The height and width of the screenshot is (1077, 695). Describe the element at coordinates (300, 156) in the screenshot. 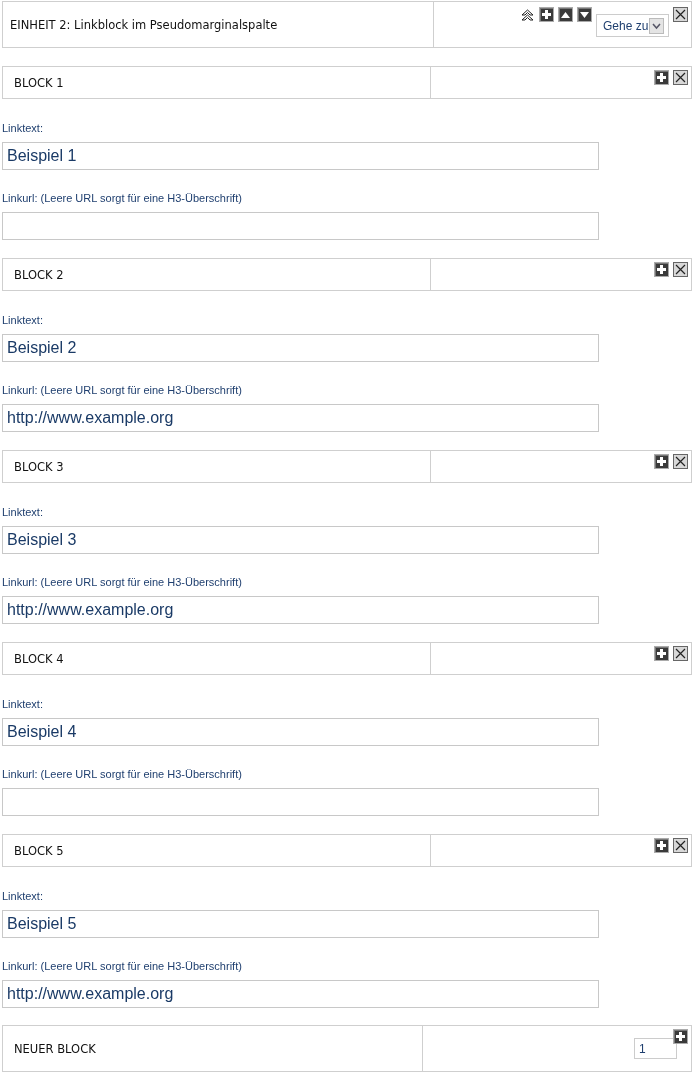

I see `input-field: Beispiel 1` at that location.